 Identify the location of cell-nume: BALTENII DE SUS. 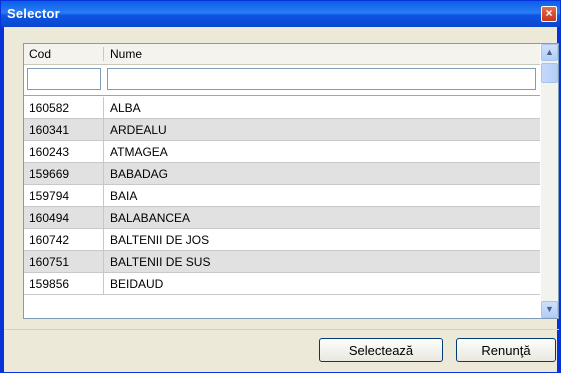
(160, 262).